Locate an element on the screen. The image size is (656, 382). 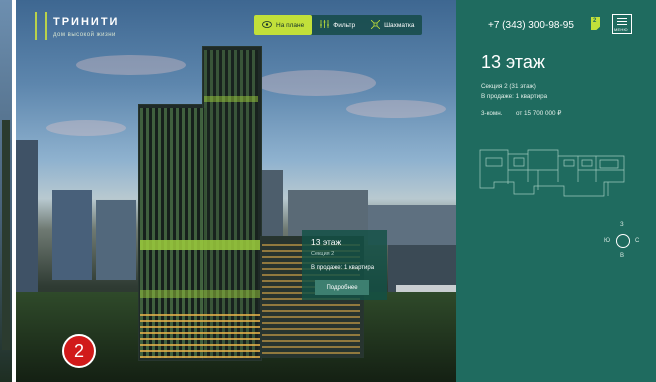
tab-on-plan-label: На плане is located at coordinates (290, 25).